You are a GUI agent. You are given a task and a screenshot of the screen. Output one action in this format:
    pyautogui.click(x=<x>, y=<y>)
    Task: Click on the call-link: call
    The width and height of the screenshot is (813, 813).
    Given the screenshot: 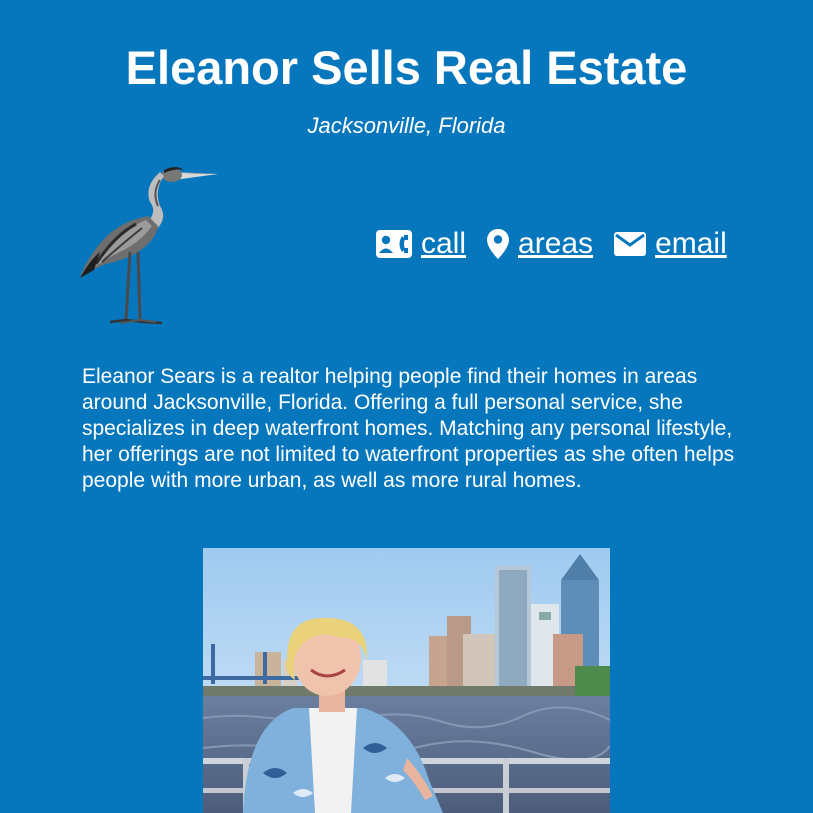 What is the action you would take?
    pyautogui.click(x=420, y=244)
    